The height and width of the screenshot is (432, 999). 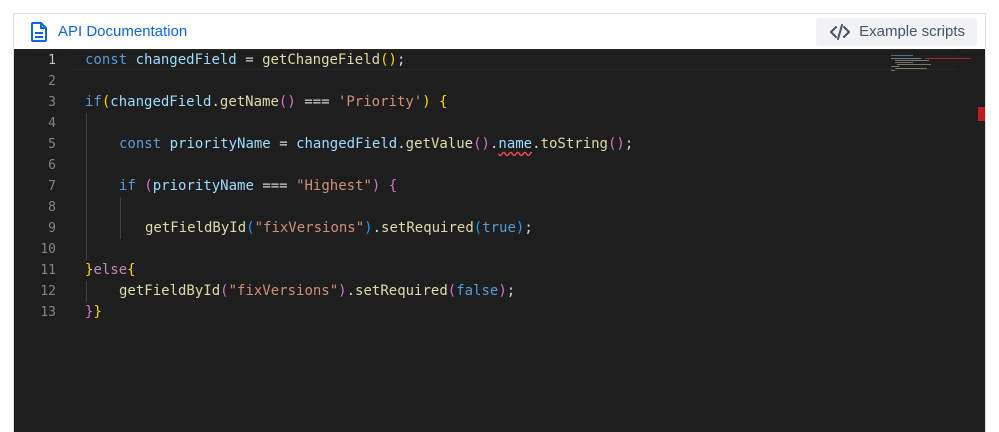 What do you see at coordinates (499, 228) in the screenshot?
I see `boolean-literal: true` at bounding box center [499, 228].